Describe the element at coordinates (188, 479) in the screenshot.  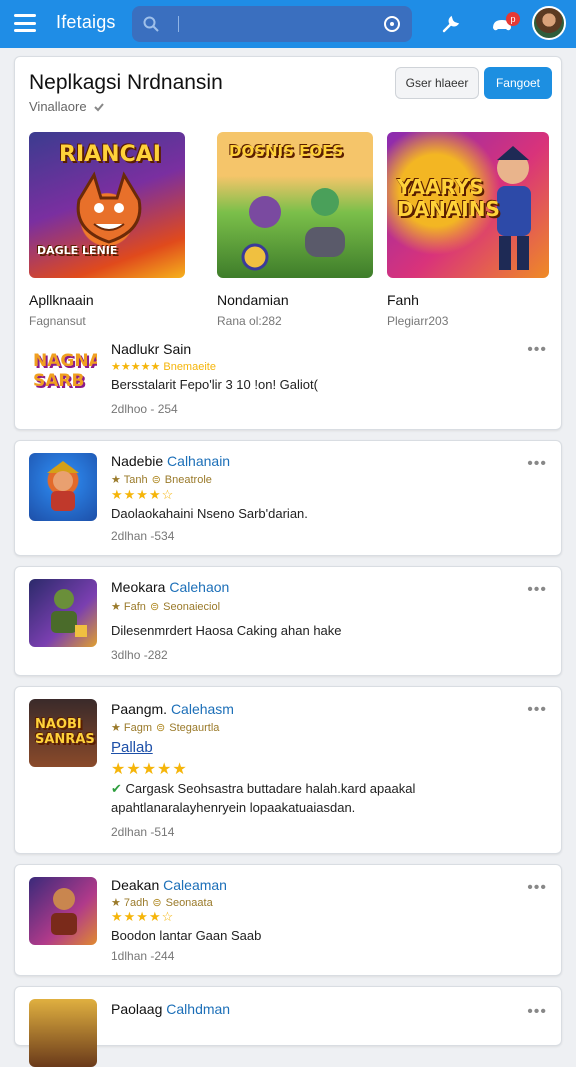
I see `meta-category: Bneatrole` at that location.